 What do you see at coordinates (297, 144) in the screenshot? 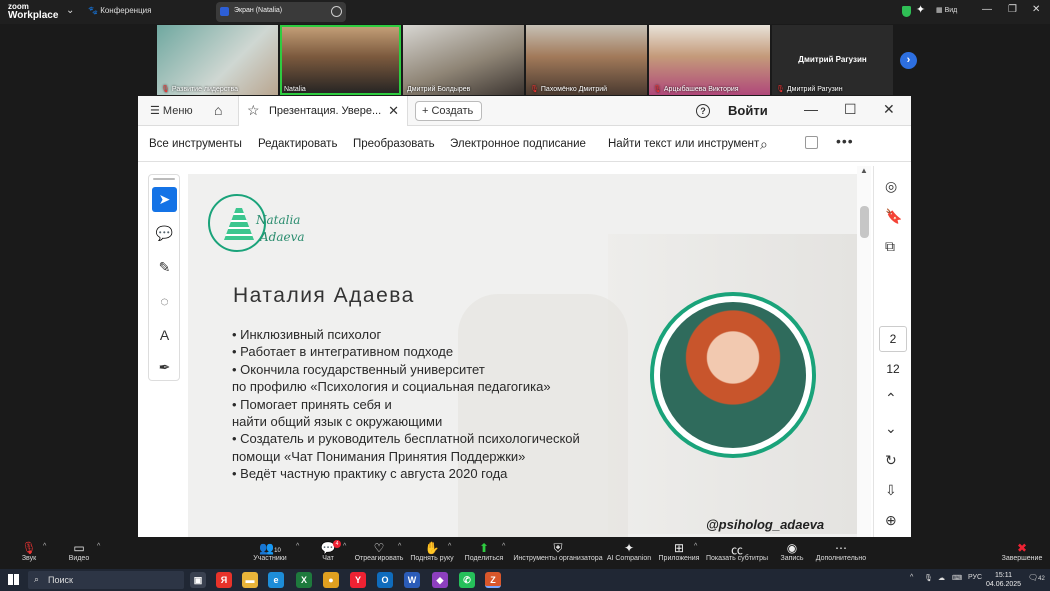
I see `edit-link: Редактировать` at bounding box center [297, 144].